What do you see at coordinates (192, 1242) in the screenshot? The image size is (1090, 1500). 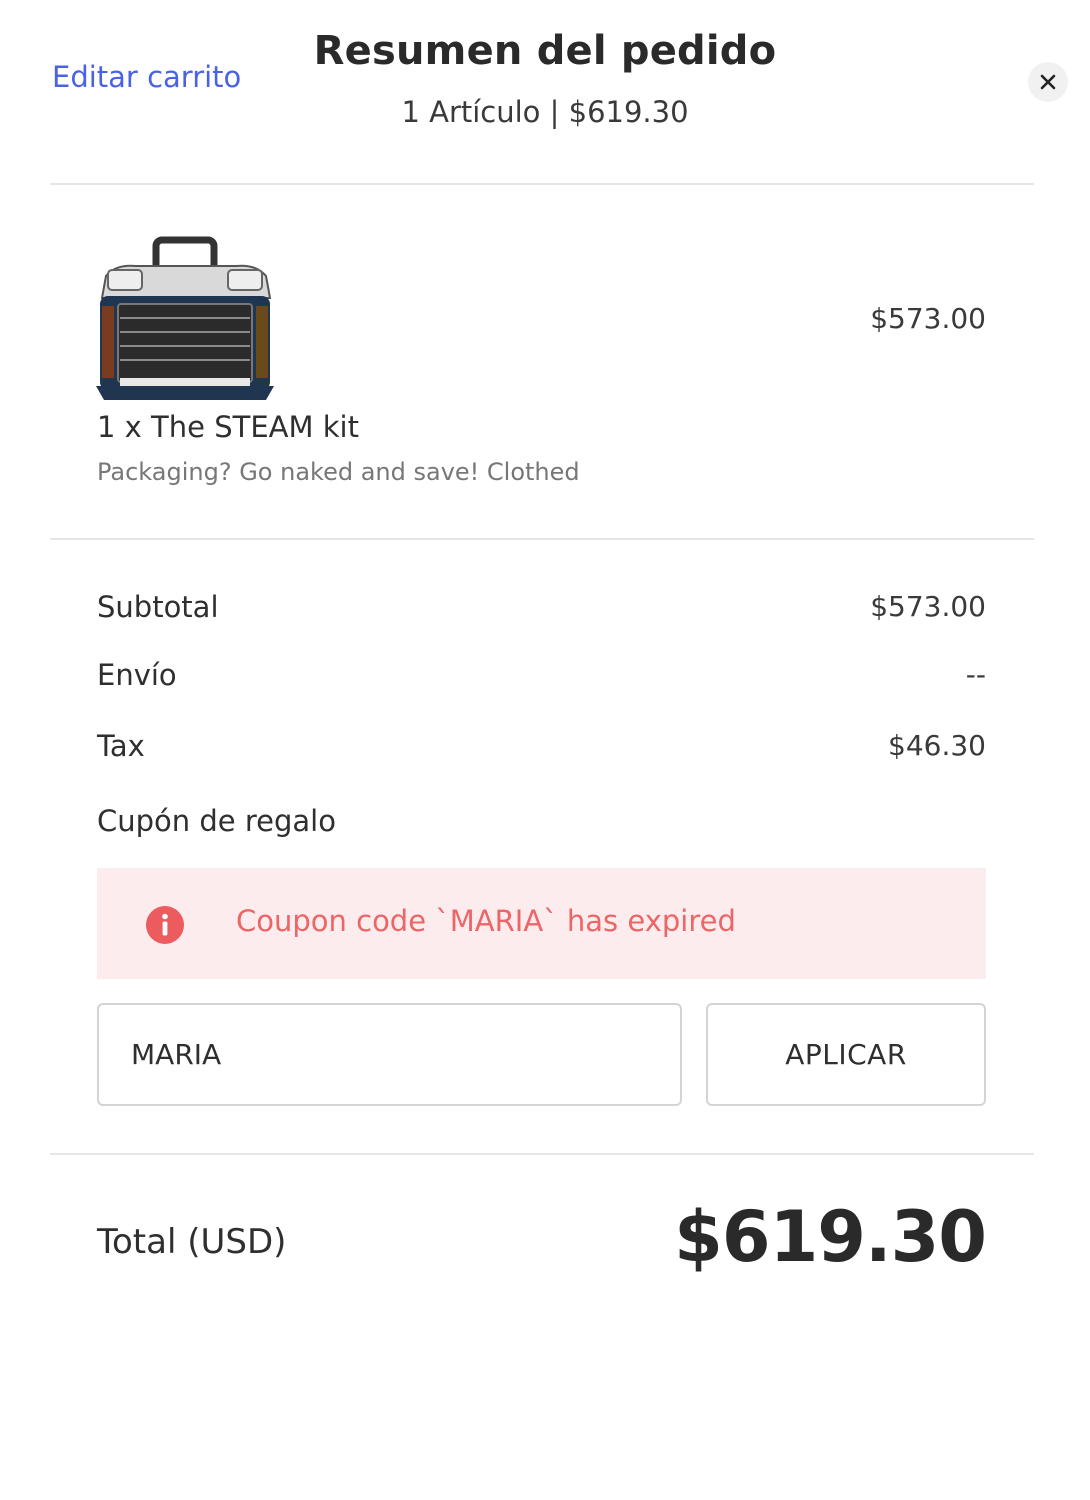 I see `total-label: Total (USD)` at bounding box center [192, 1242].